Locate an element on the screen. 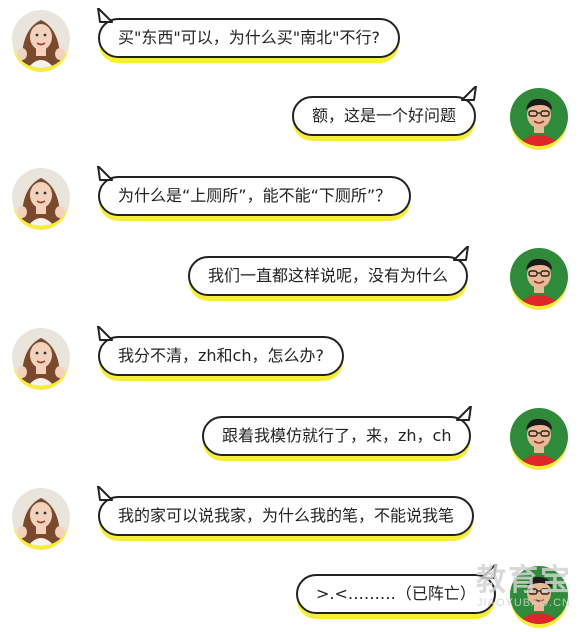 The image size is (586, 632). chat-message-row: 买"东西"可以，为什么买"南北"不行? is located at coordinates (293, 41).